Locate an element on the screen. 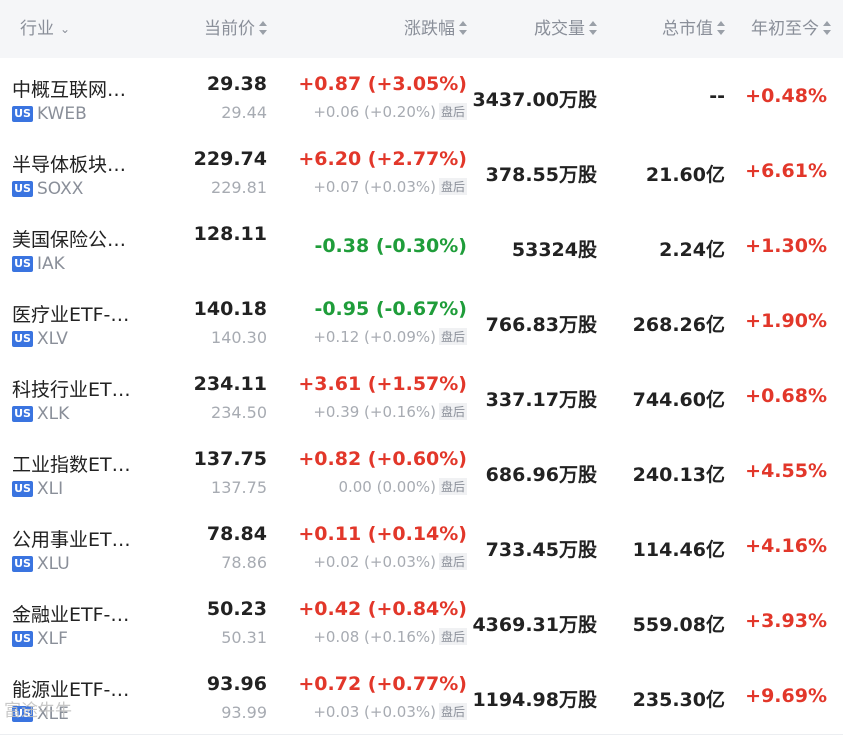  etf-code: US XLV is located at coordinates (40, 339).